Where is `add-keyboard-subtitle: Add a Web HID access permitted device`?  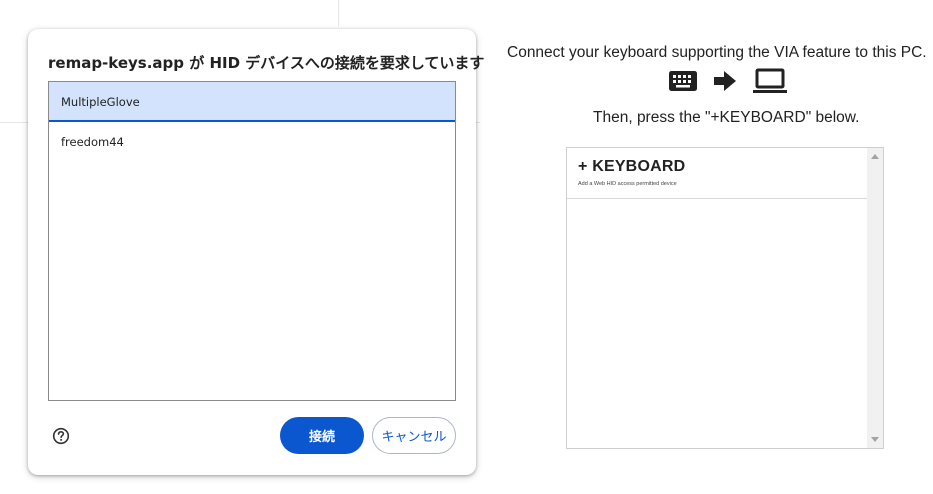 add-keyboard-subtitle: Add a Web HID access permitted device is located at coordinates (627, 184).